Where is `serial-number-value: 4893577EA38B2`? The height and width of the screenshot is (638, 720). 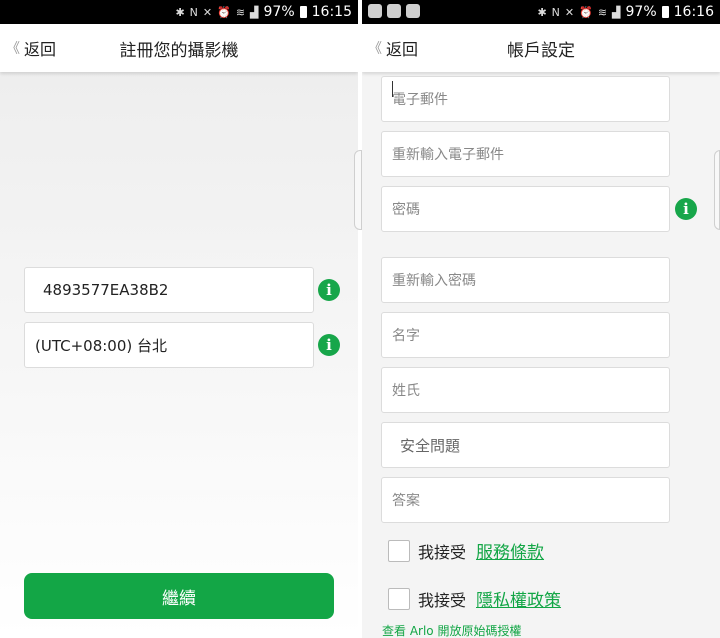 serial-number-value: 4893577EA38B2 is located at coordinates (106, 290).